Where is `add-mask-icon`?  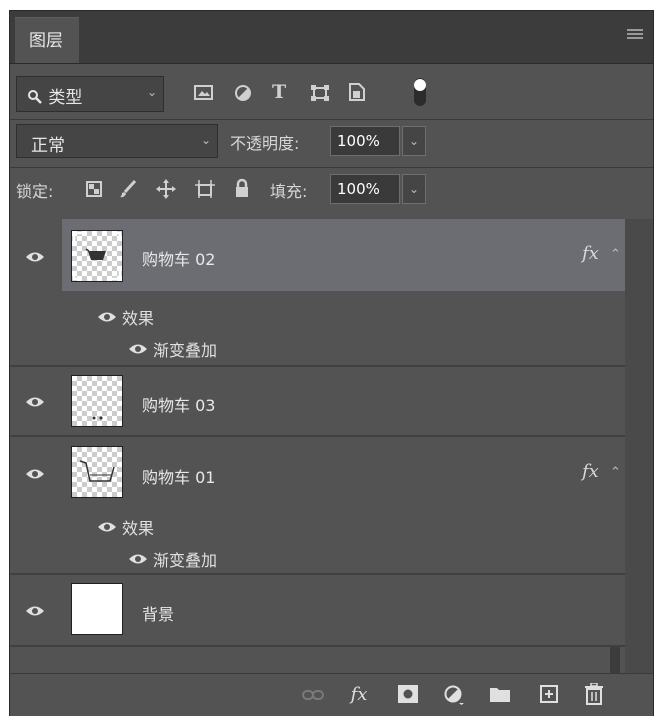
add-mask-icon is located at coordinates (408, 694).